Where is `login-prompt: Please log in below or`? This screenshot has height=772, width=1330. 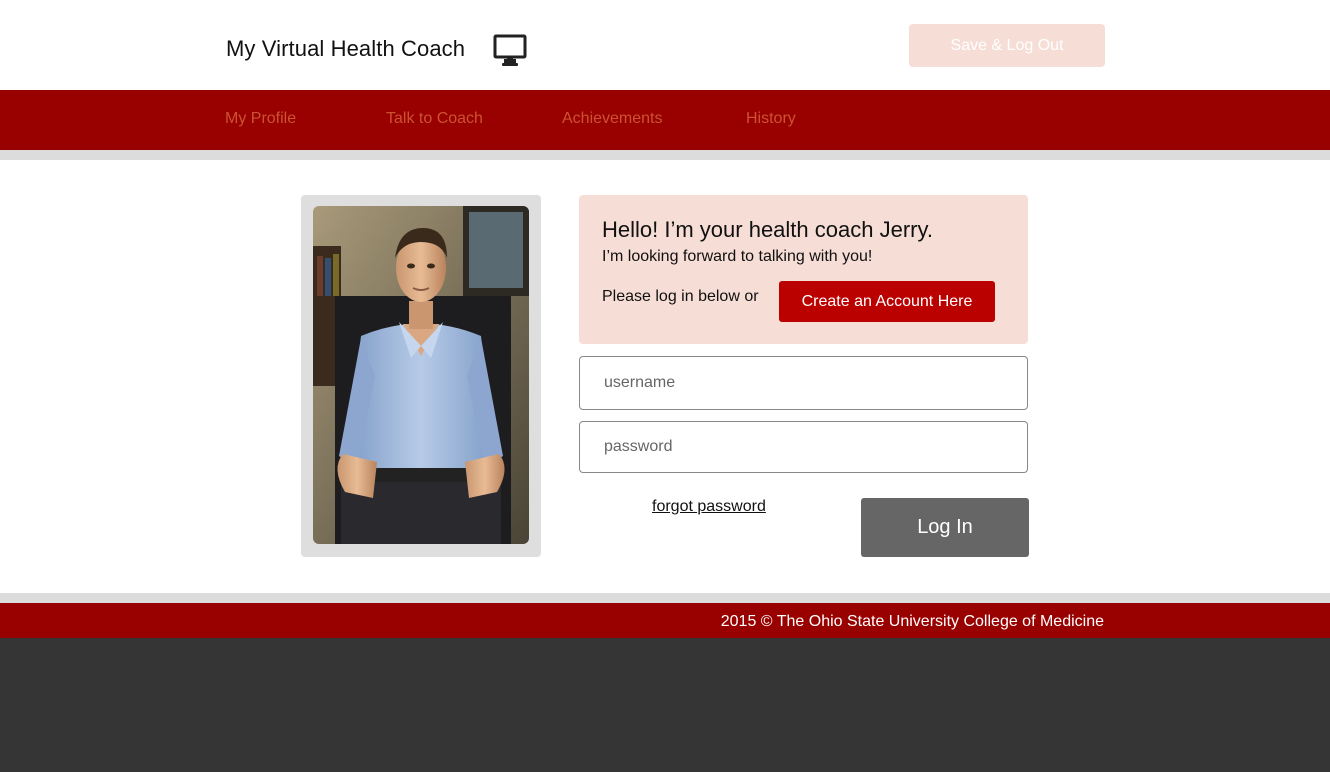
login-prompt: Please log in below or is located at coordinates (680, 296).